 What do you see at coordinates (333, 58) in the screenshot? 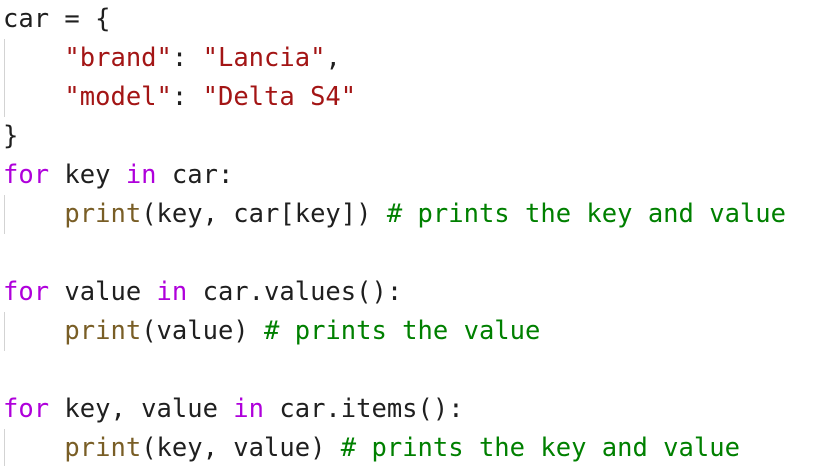
I see `punctuation-token: ,` at bounding box center [333, 58].